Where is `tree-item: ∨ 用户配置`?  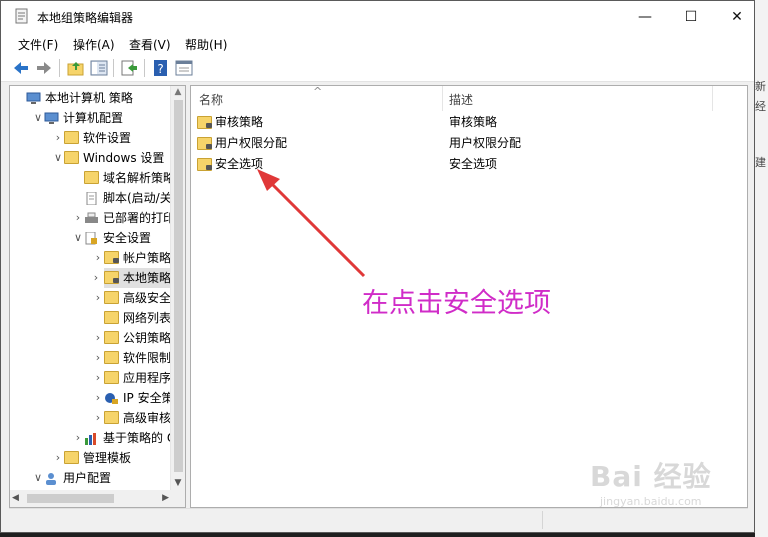 tree-item: ∨ 用户配置 is located at coordinates (90, 478).